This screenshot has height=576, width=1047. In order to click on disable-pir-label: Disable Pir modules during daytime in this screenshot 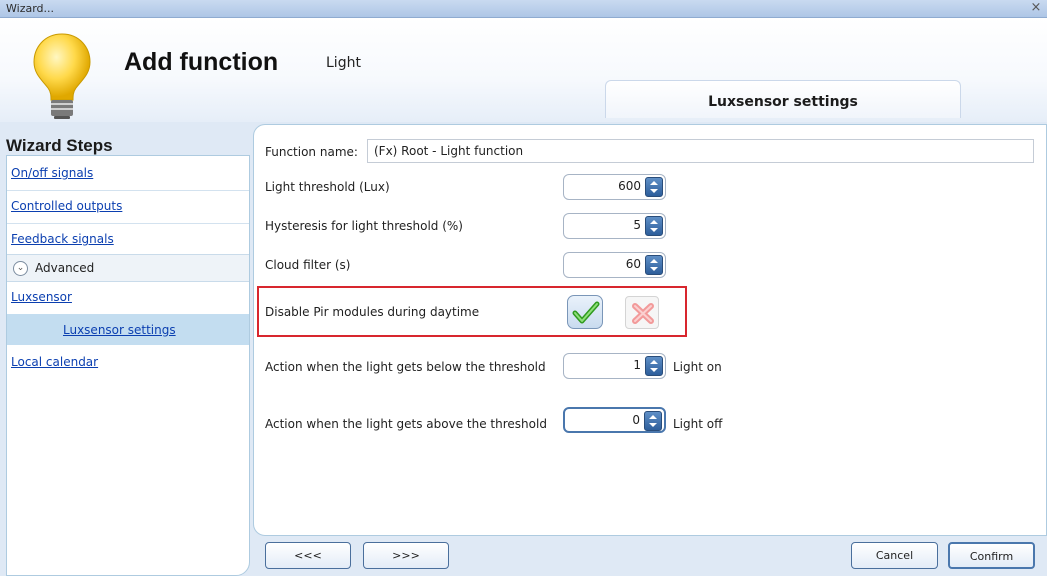, I will do `click(372, 312)`.